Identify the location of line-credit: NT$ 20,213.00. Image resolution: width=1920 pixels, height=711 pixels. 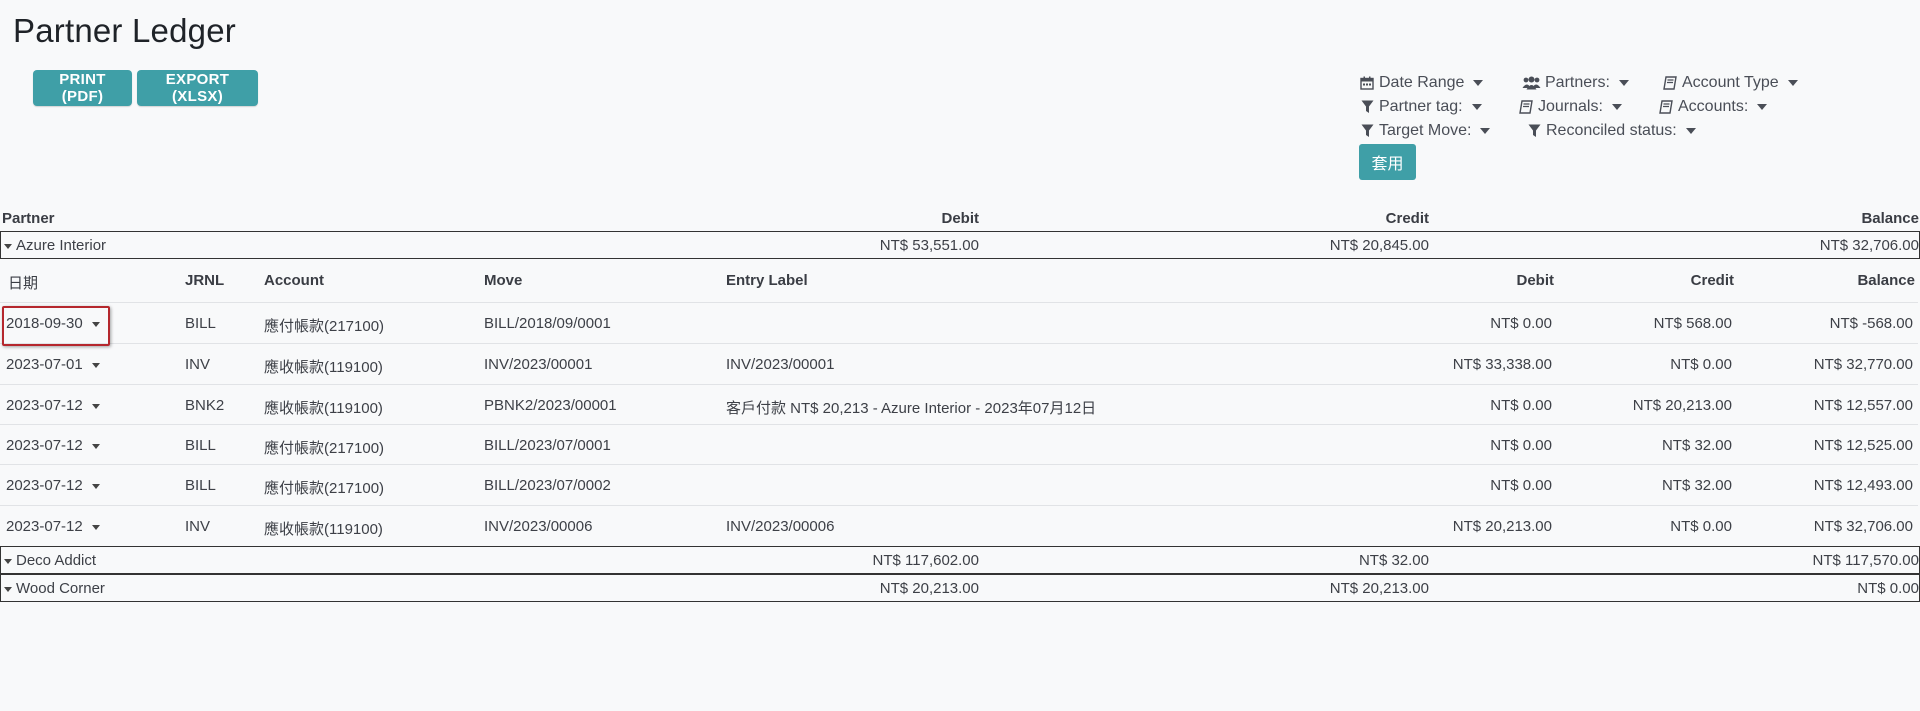
(1682, 405).